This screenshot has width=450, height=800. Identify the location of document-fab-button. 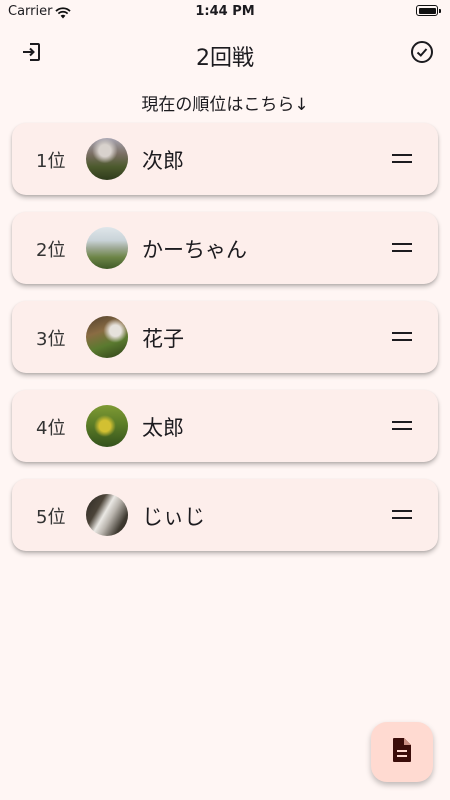
(402, 752).